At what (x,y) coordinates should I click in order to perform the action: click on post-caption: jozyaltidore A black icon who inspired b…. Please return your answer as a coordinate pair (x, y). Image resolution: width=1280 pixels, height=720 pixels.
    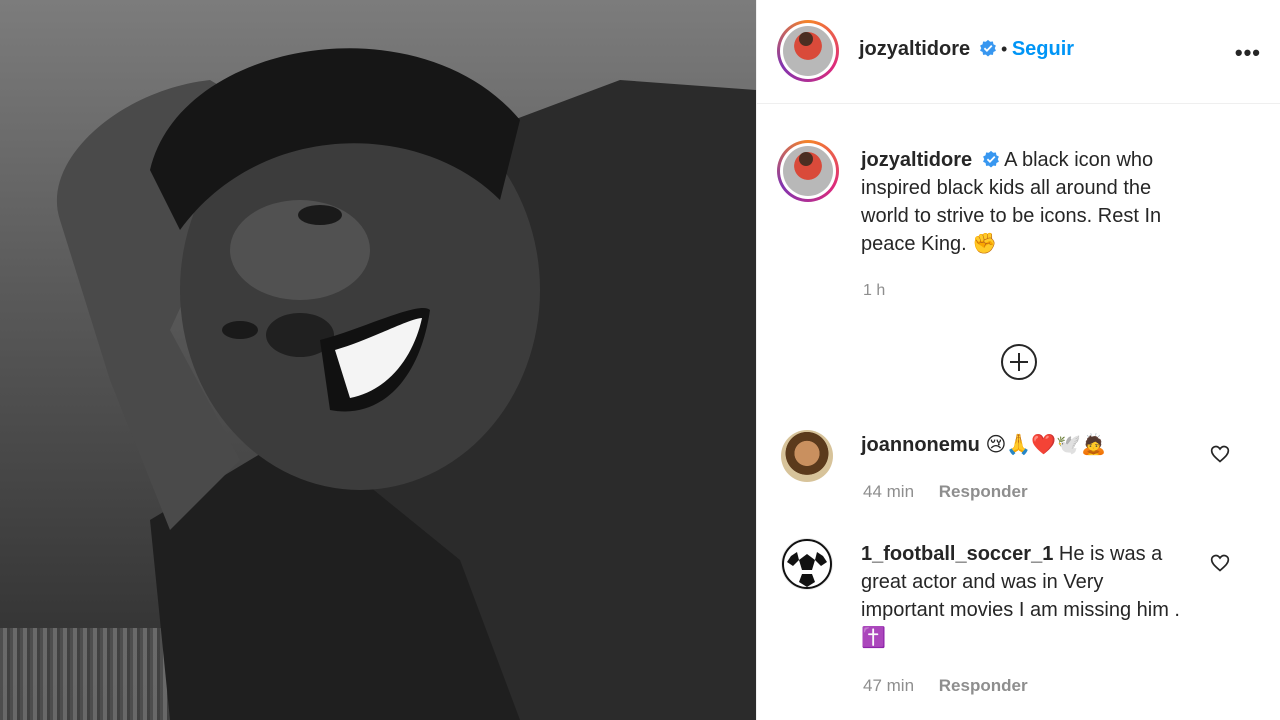
    Looking at the image, I should click on (1031, 202).